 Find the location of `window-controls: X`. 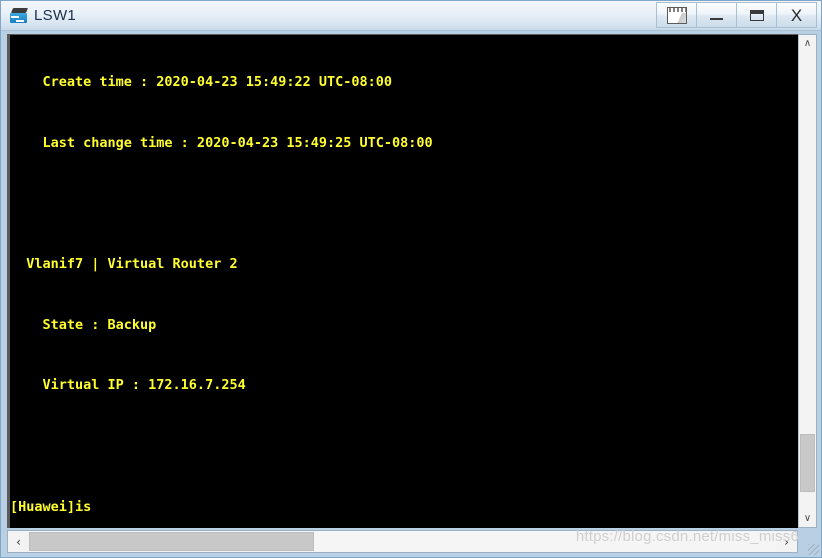

window-controls: X is located at coordinates (736, 15).